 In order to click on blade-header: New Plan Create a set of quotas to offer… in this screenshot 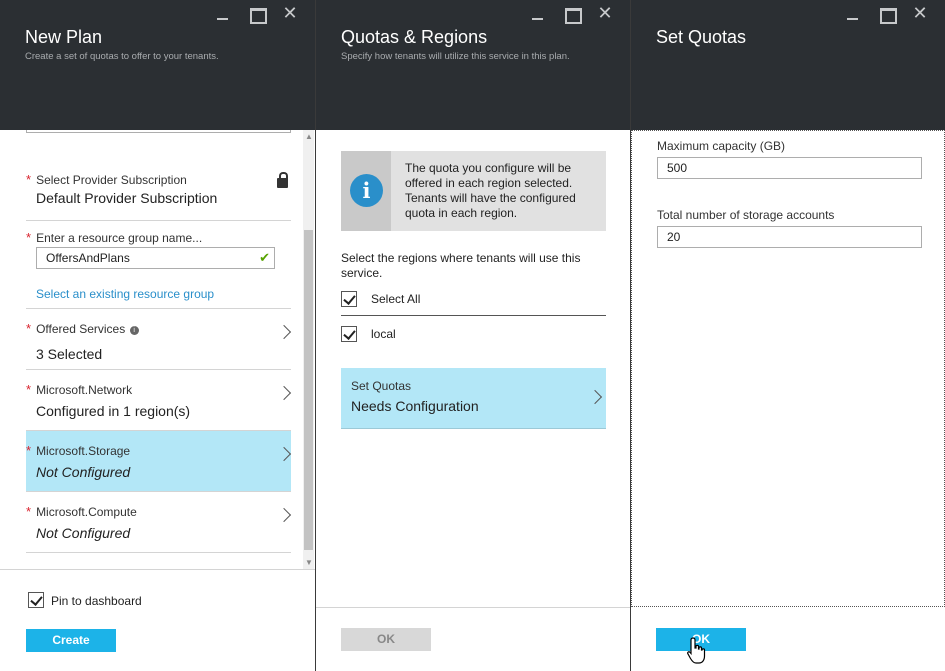, I will do `click(157, 65)`.